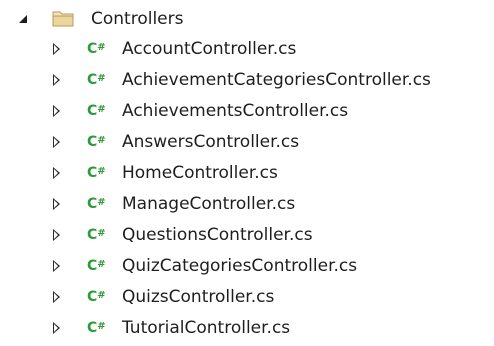 The image size is (494, 346). I want to click on tree-node-file: C# QuizCategoriesController.cs, so click(247, 266).